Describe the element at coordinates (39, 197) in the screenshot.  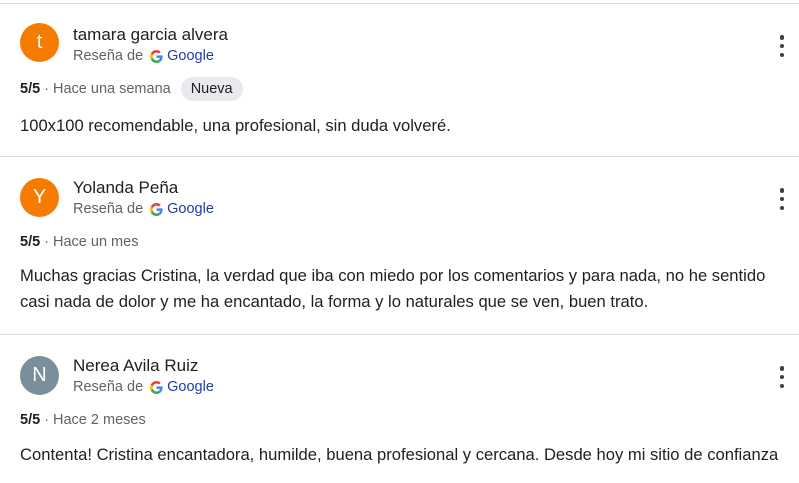
I see `avatar: Y` at that location.